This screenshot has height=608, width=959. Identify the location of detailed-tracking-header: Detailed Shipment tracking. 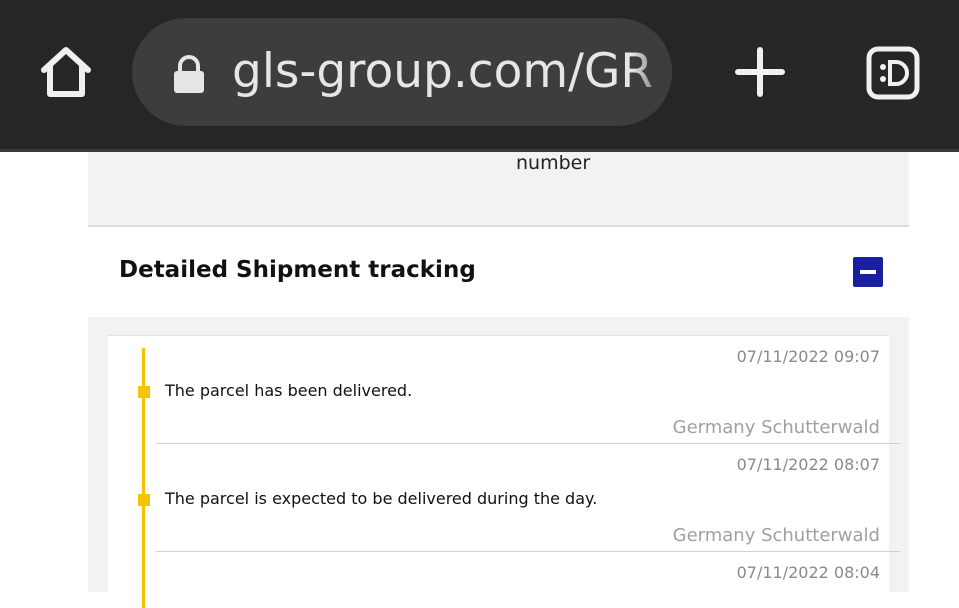
(498, 272).